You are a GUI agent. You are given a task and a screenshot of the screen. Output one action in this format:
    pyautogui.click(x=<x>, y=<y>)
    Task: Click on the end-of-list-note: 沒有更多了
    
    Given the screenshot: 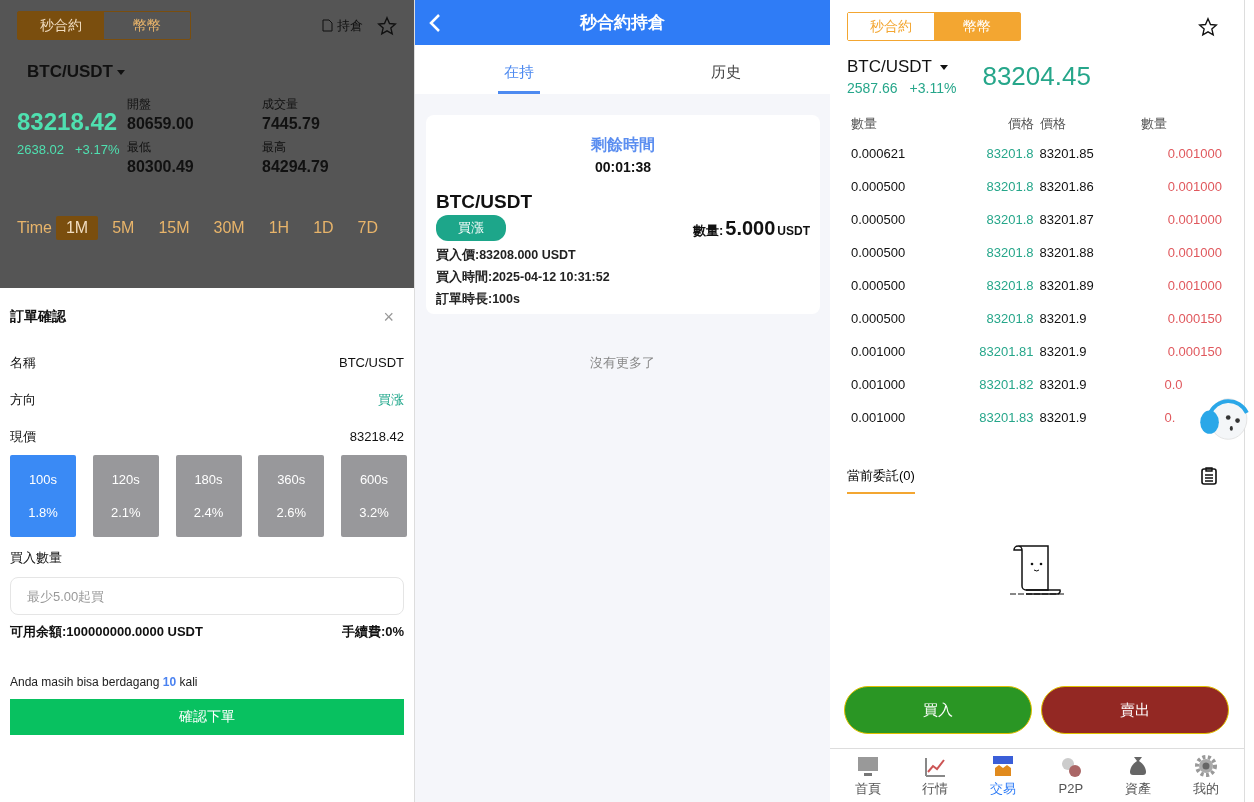 What is the action you would take?
    pyautogui.click(x=622, y=363)
    